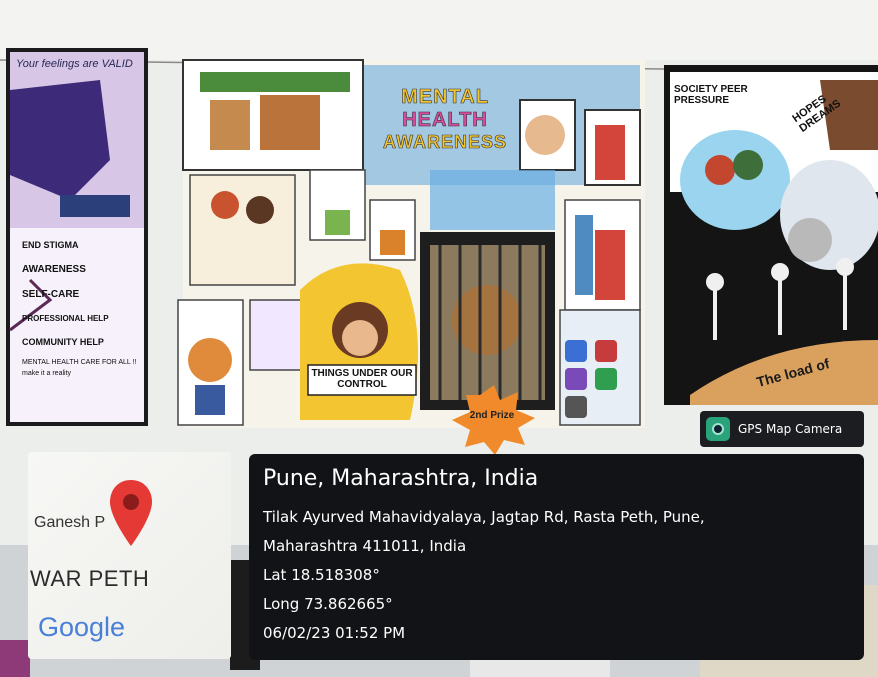  I want to click on center-poster-title: MENTAL HEALTH AWARENESS, so click(445, 119).